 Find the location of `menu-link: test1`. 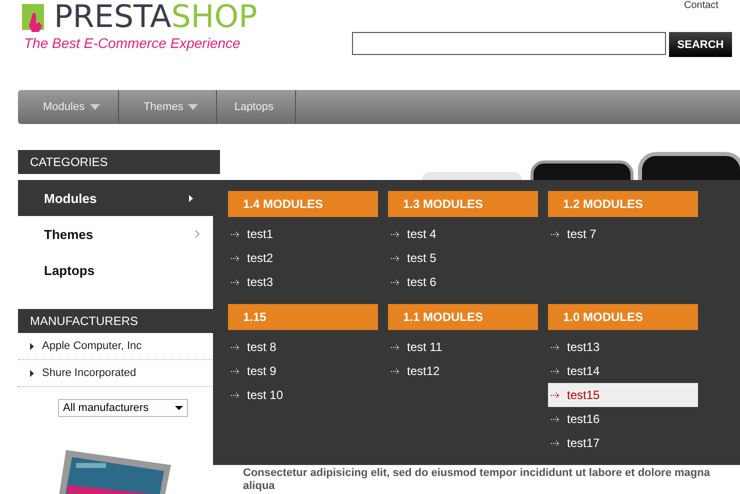

menu-link: test1 is located at coordinates (303, 234).